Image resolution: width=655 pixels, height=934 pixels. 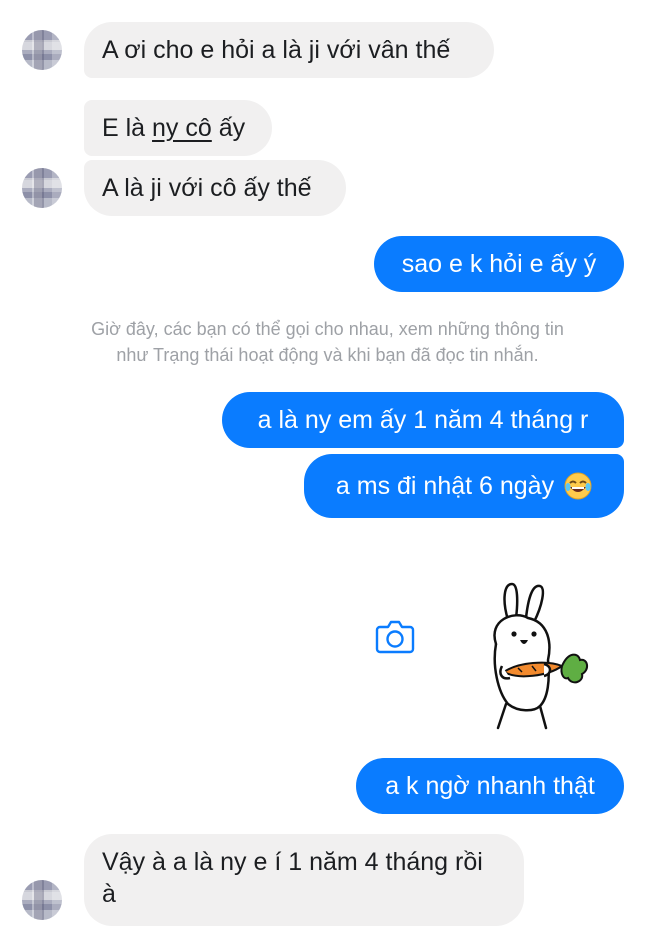 I want to click on message-text: E là ny cô ấy, so click(x=174, y=128).